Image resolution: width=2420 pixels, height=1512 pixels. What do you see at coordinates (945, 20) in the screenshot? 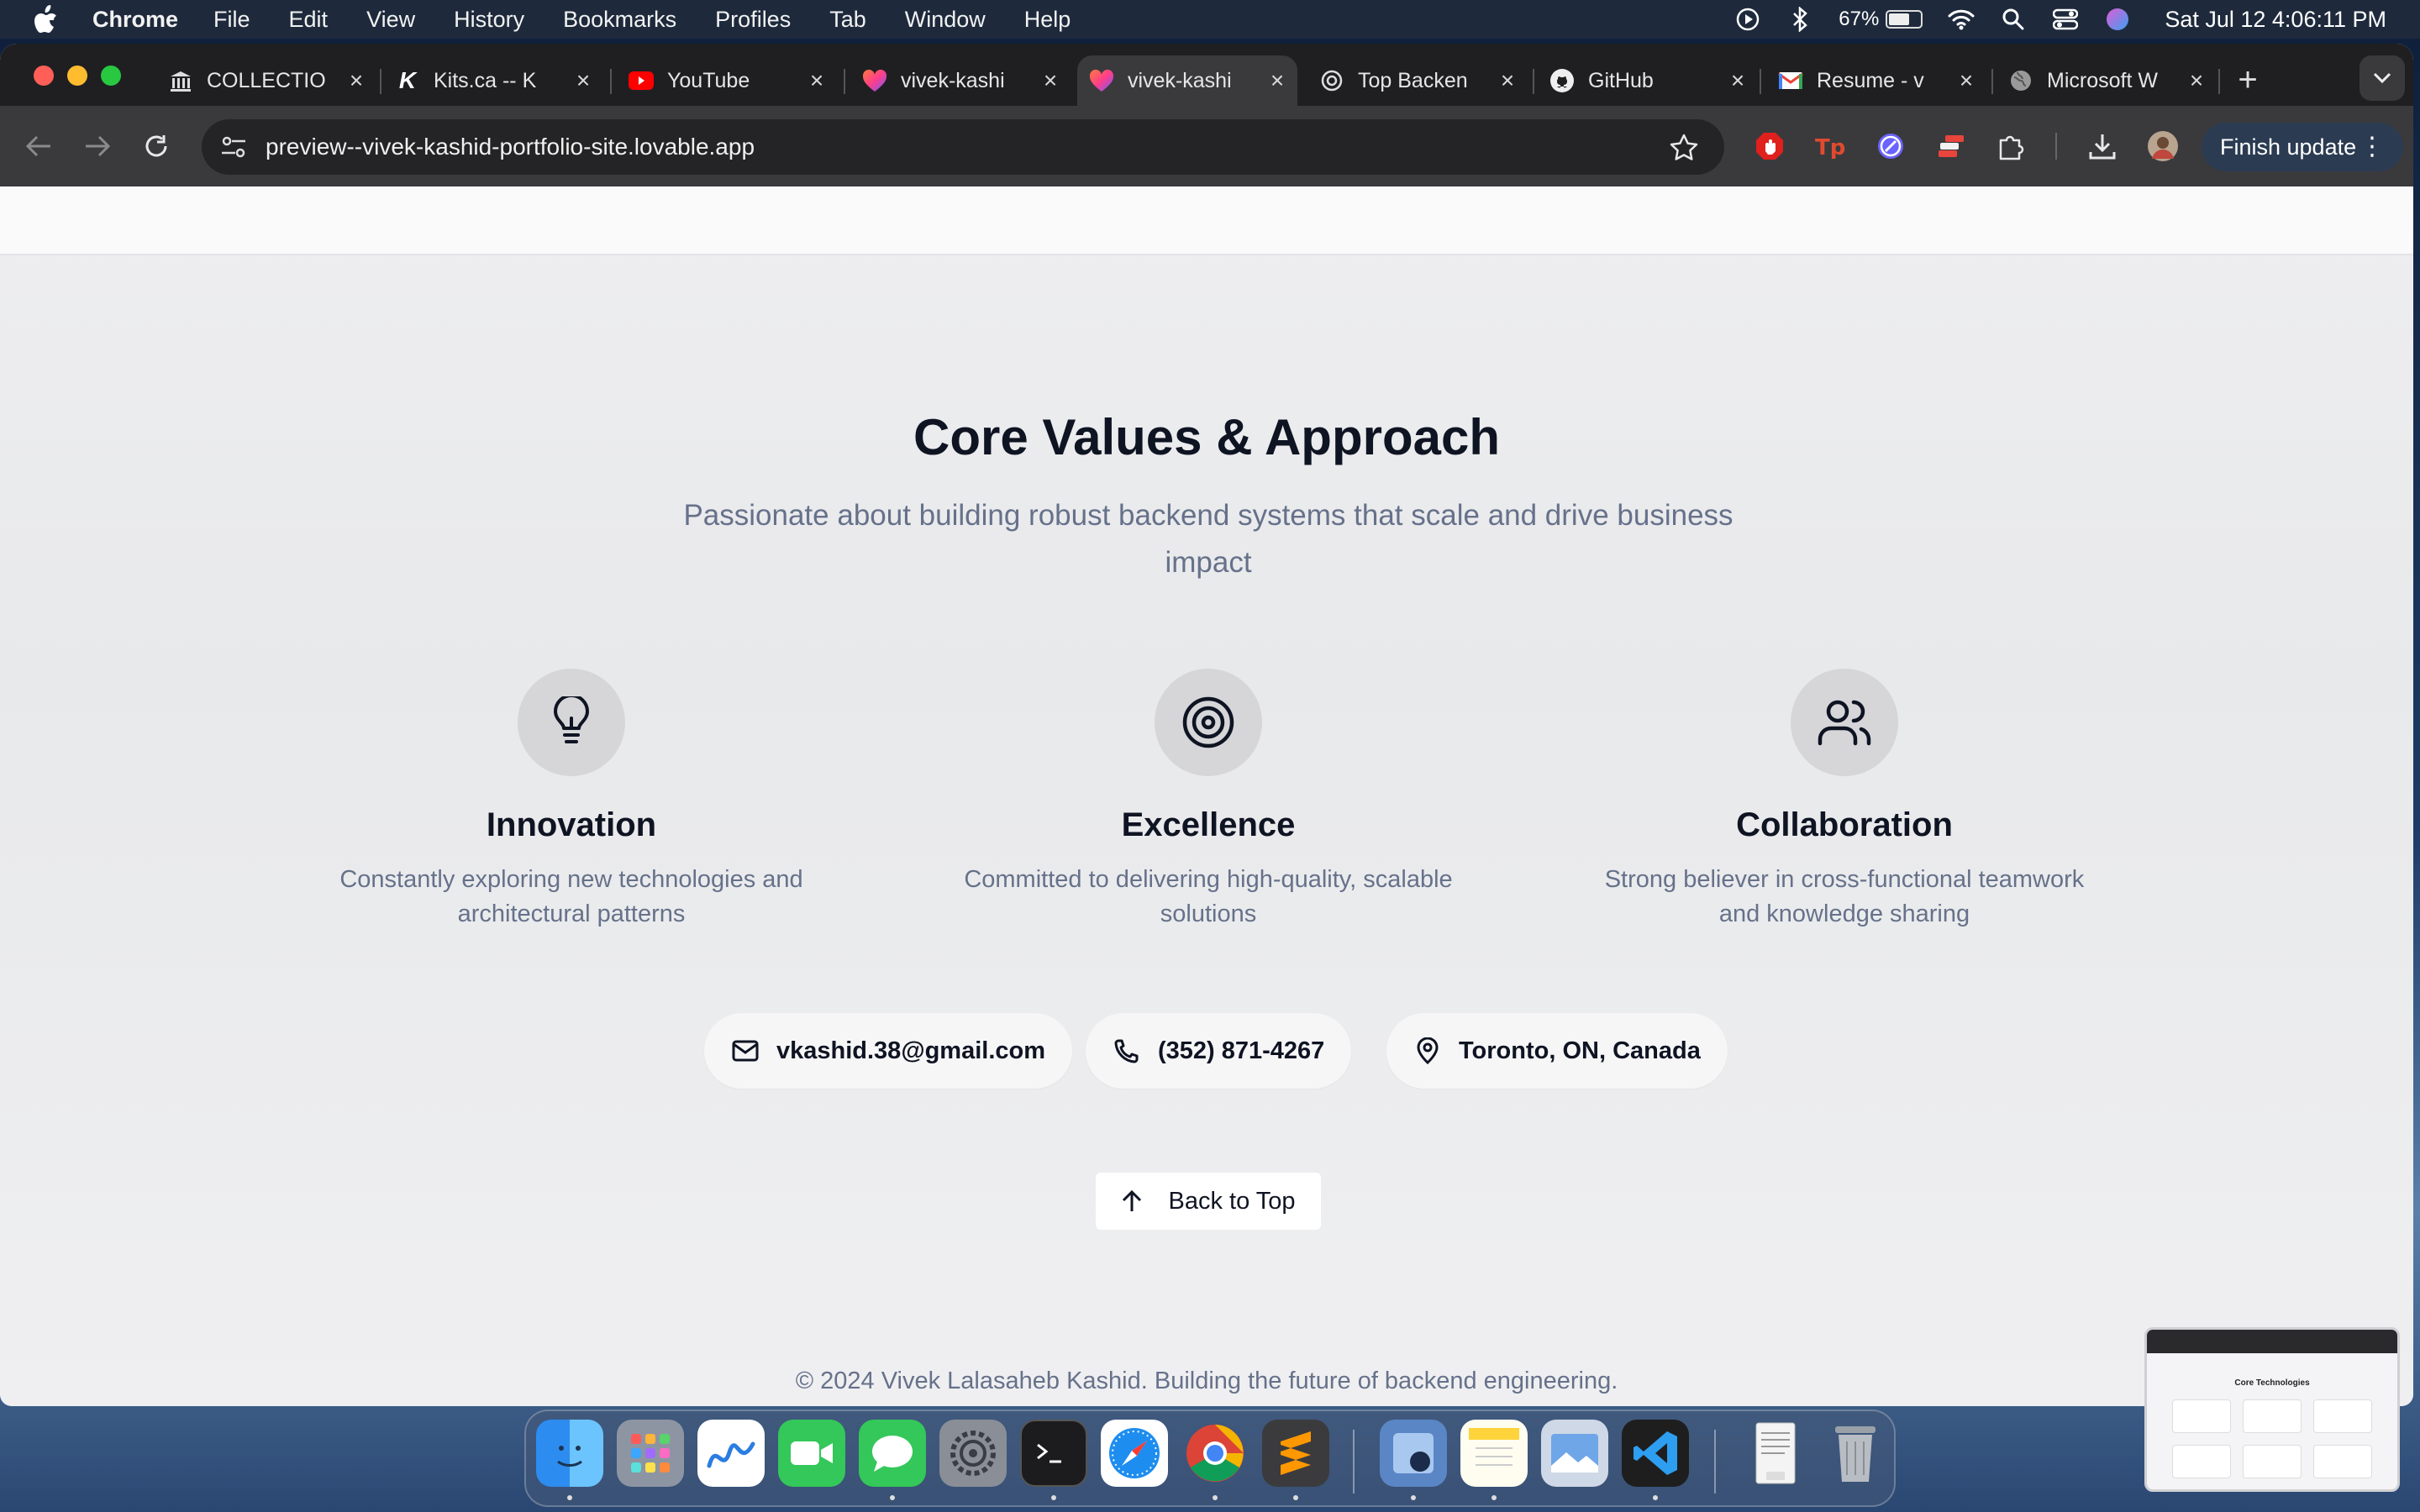
I see `menu-window: Window` at bounding box center [945, 20].